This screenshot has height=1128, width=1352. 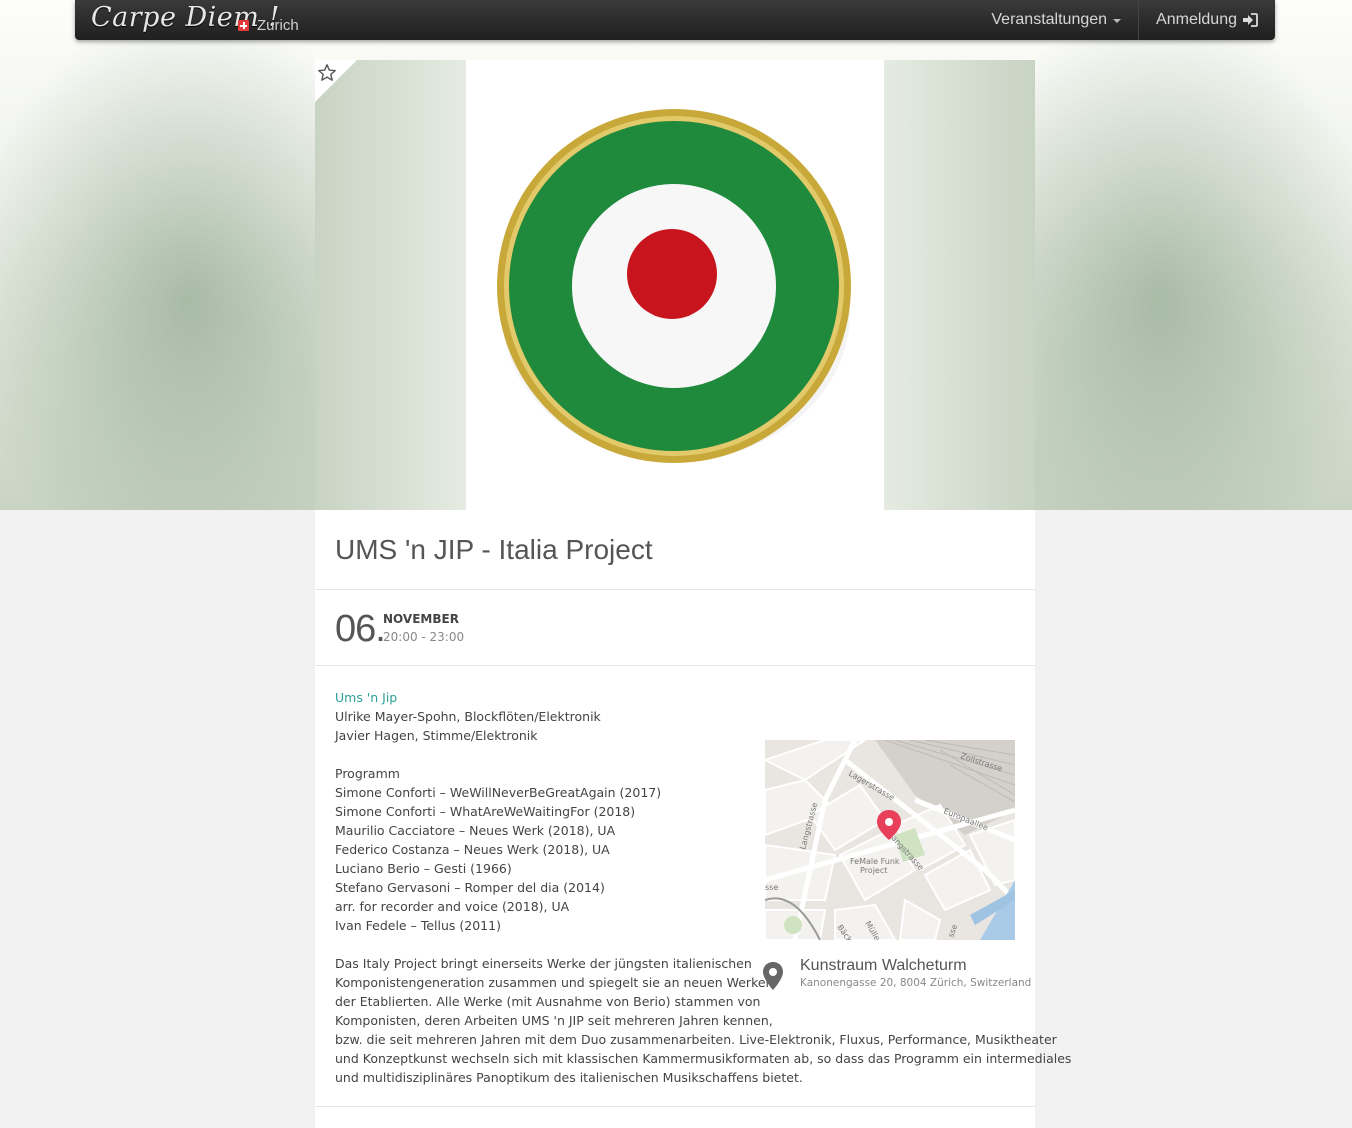 I want to click on italian-roundel-patch, so click(x=674, y=286).